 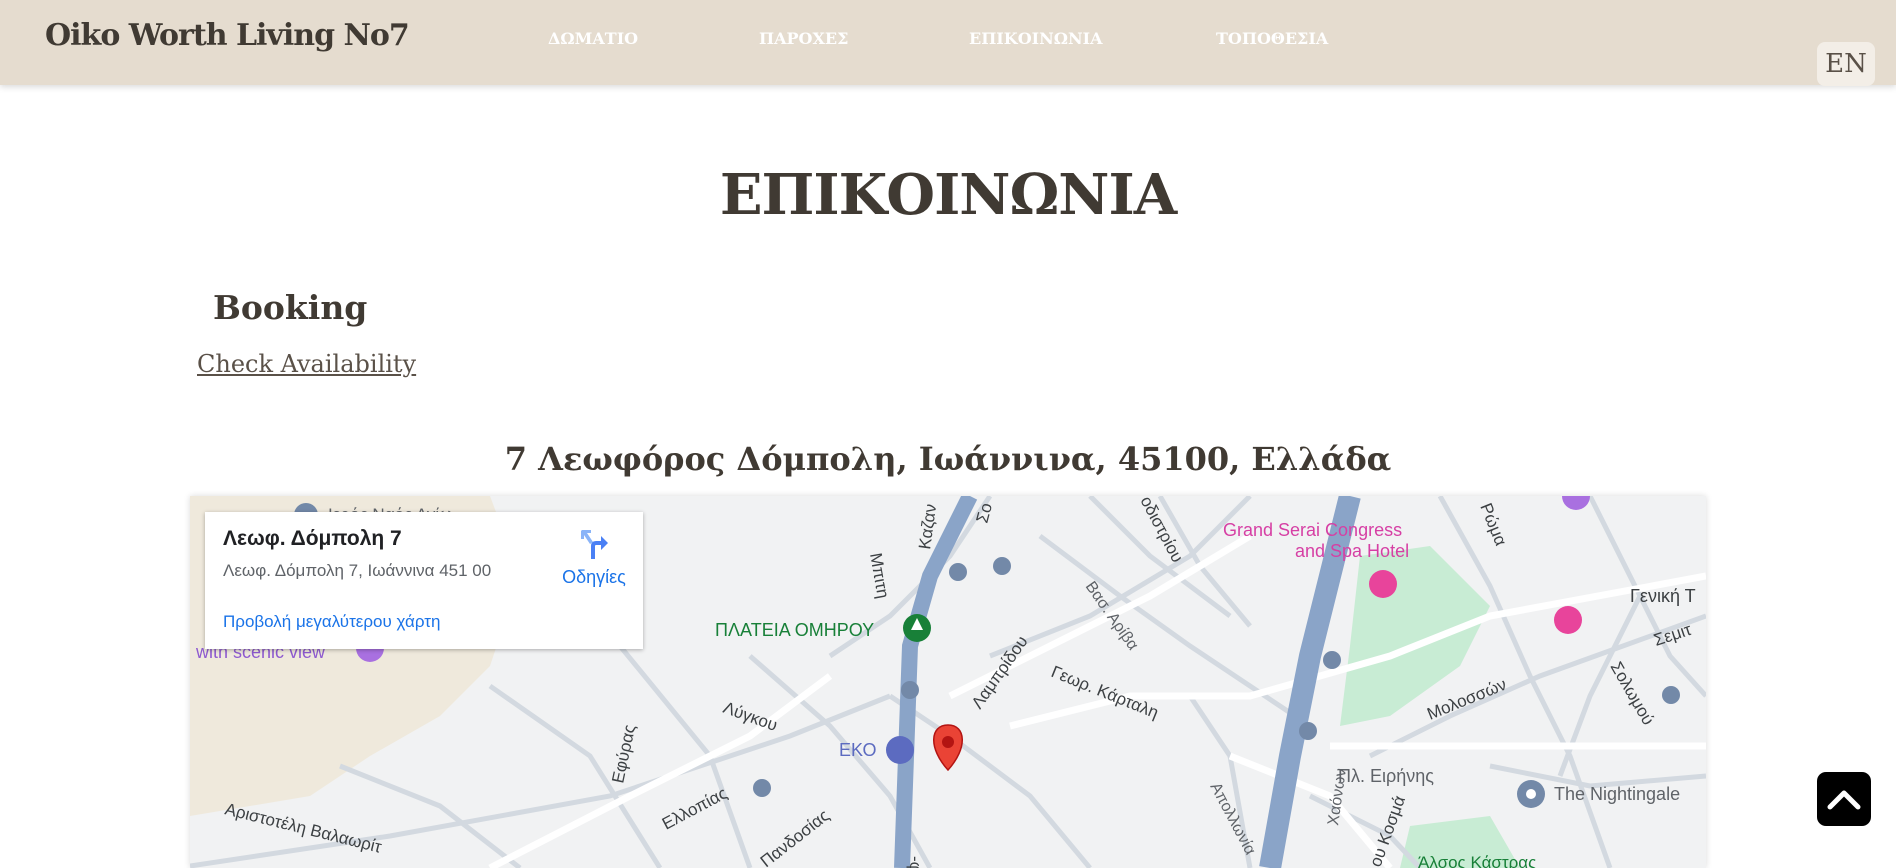 I want to click on brand-logo: Oiko Worth Living No7, so click(x=227, y=35).